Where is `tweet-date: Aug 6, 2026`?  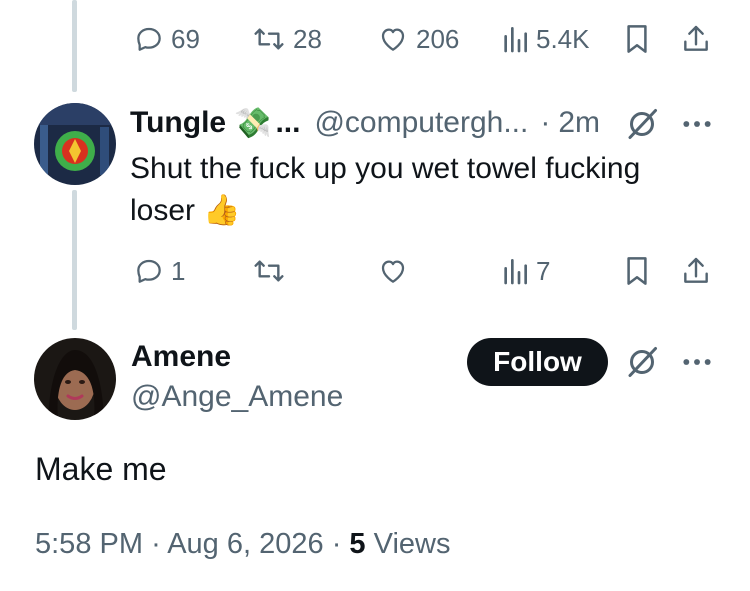
tweet-date: Aug 6, 2026 is located at coordinates (245, 544).